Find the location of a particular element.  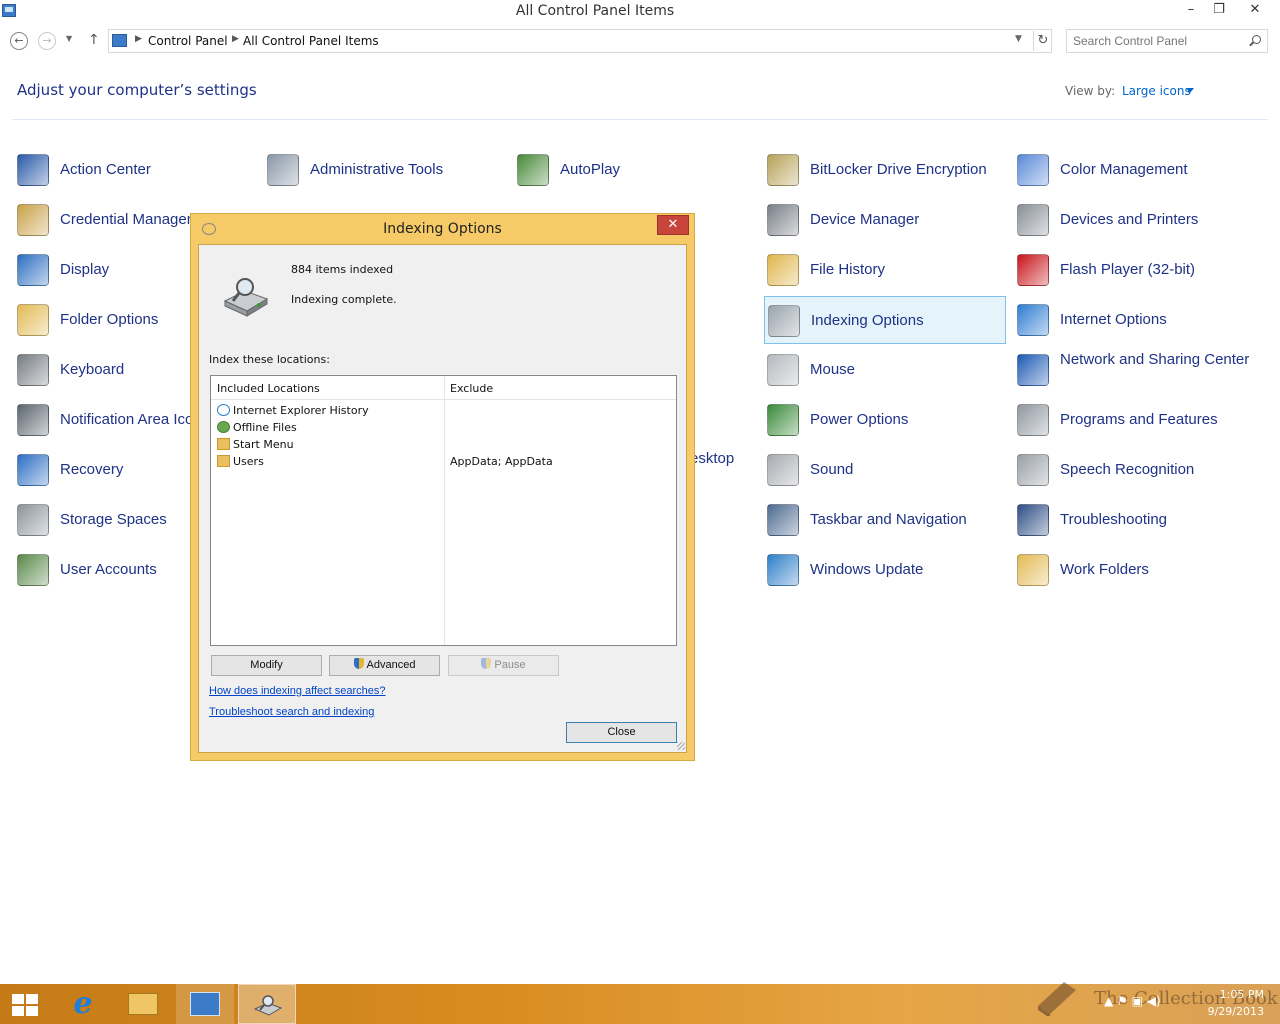

ie-icon is located at coordinates (223, 410).